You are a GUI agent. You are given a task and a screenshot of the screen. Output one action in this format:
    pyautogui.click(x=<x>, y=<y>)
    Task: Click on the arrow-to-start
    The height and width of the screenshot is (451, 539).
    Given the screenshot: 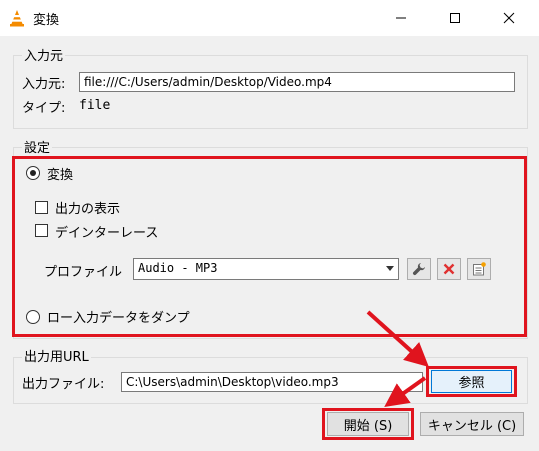 What is the action you would take?
    pyautogui.click(x=405, y=391)
    